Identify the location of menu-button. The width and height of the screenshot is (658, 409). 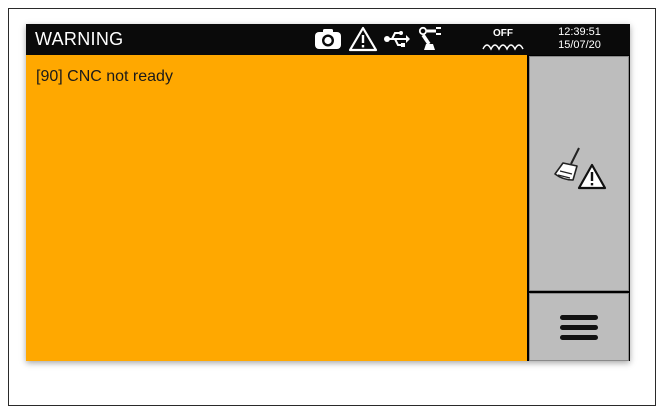
(579, 327).